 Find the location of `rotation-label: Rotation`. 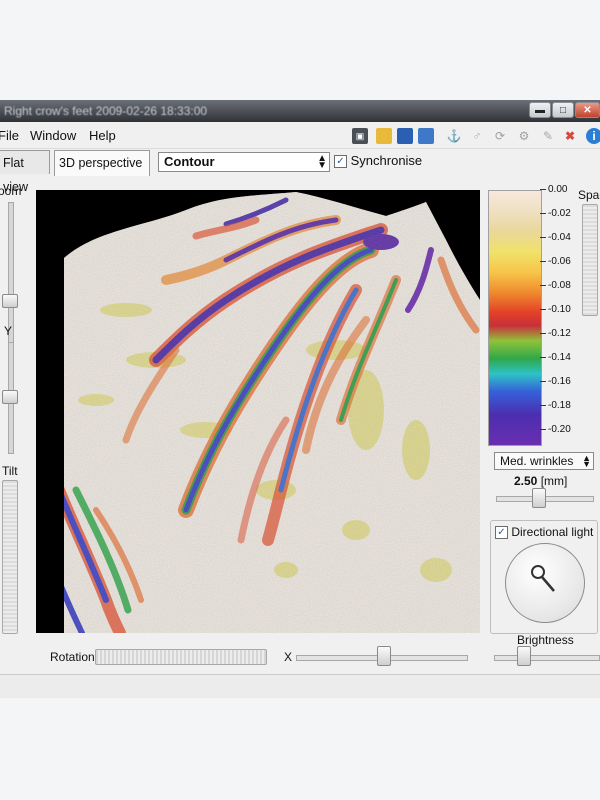

rotation-label: Rotation is located at coordinates (72, 657).